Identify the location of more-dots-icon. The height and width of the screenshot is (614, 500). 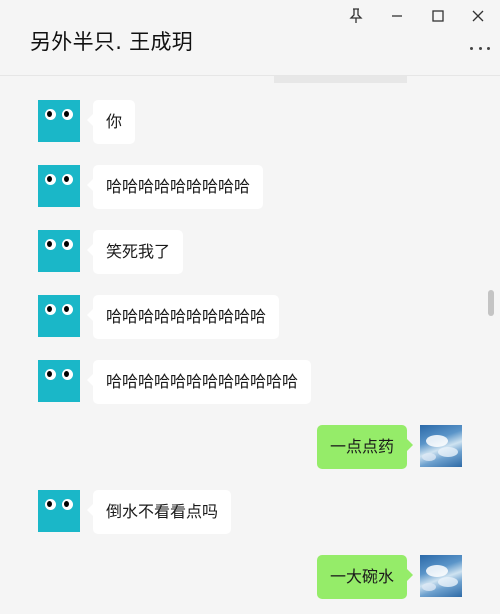
(480, 48).